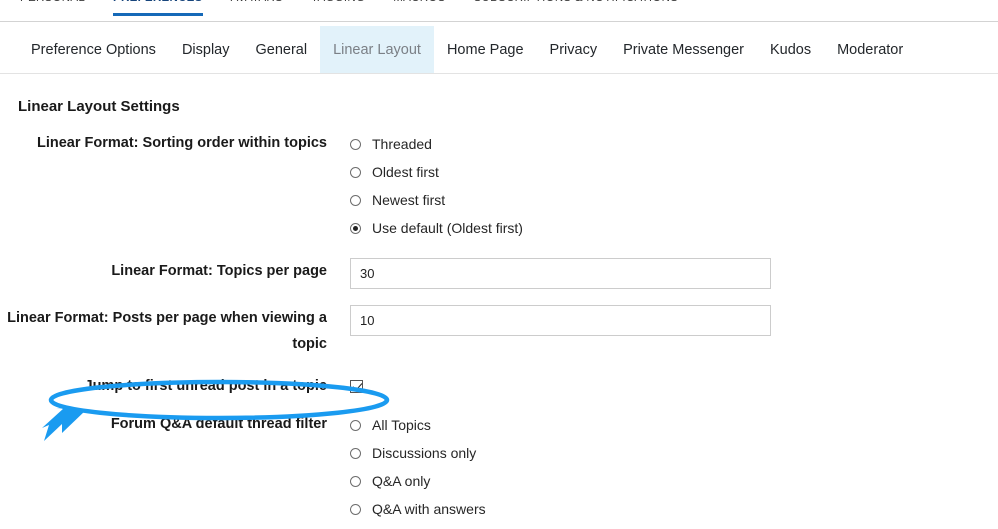 The image size is (998, 529). I want to click on field-label-jump-to-first-unread: Jump to first unread post in a topic, so click(206, 386).